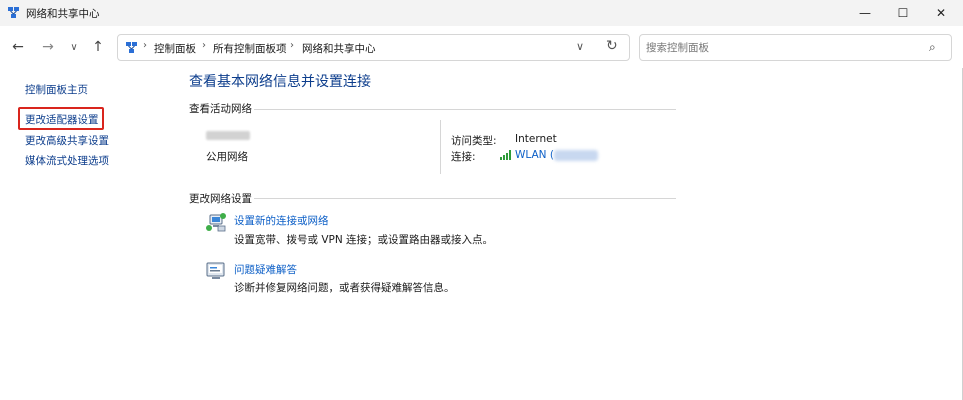  What do you see at coordinates (62, 119) in the screenshot?
I see `sidebar-item-adapter-settings: 更改适配器设置` at bounding box center [62, 119].